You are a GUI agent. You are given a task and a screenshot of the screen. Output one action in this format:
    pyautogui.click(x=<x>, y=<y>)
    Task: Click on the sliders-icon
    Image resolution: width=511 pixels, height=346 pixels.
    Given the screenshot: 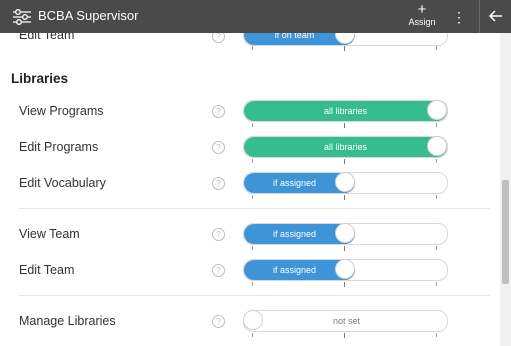 What is the action you would take?
    pyautogui.click(x=22, y=17)
    